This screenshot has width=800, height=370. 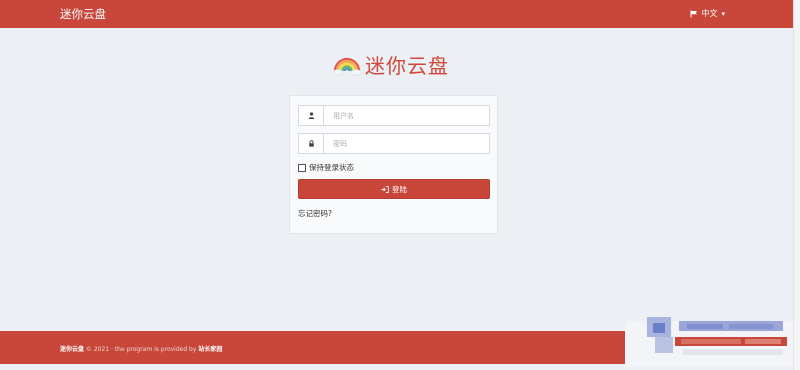 I want to click on watermark-overlay, so click(x=709, y=341).